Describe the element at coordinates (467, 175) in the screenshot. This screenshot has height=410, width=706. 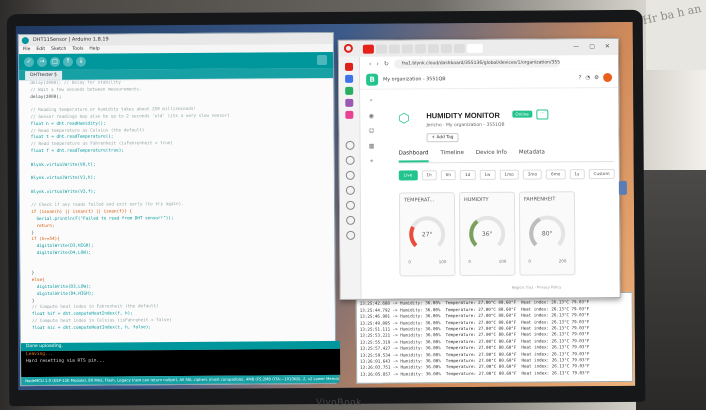
I see `range-1d: 1d` at that location.